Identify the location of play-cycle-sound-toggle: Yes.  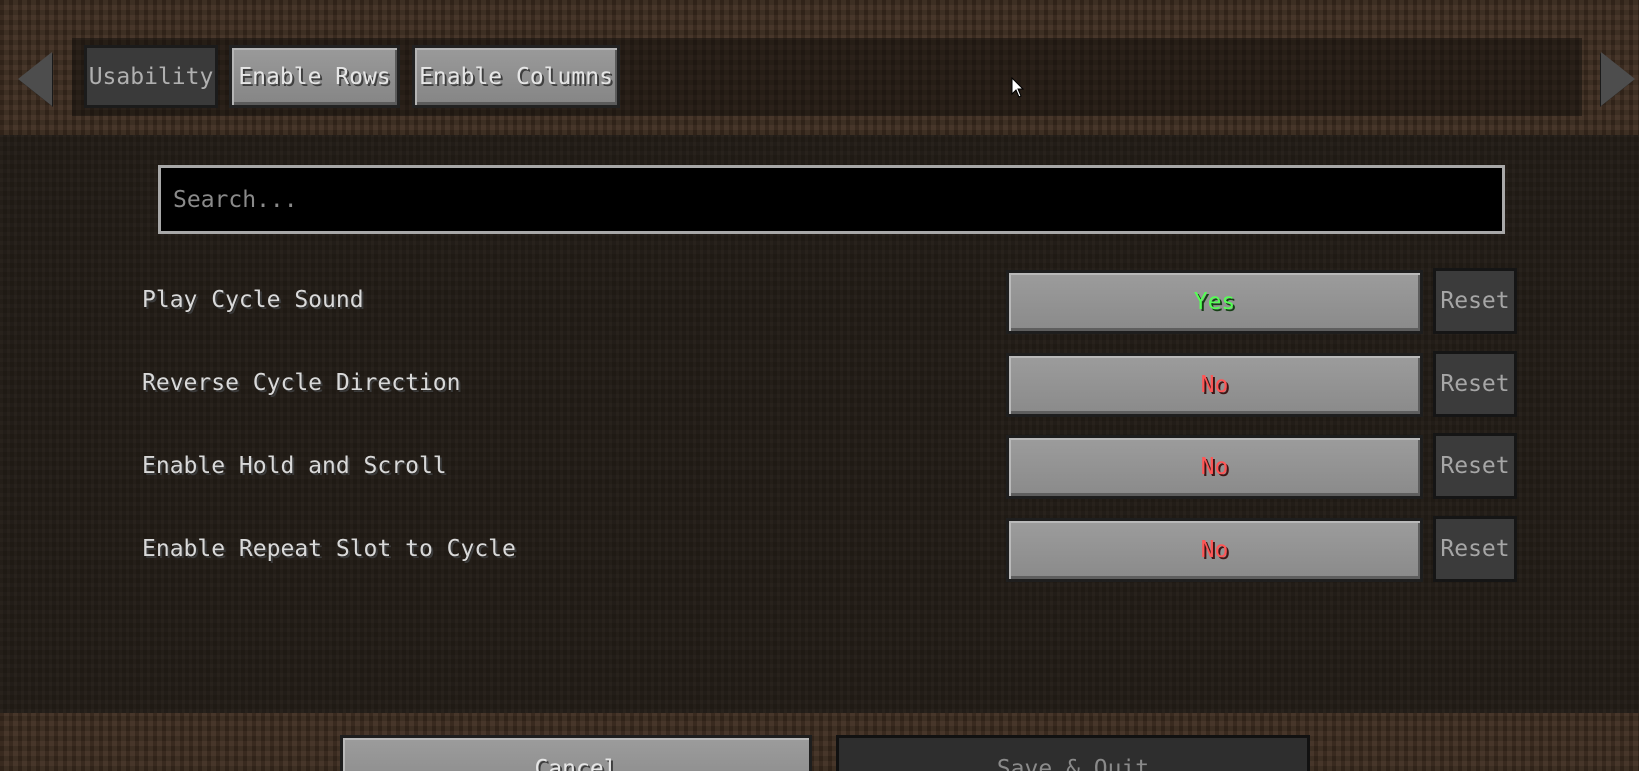
(1214, 302).